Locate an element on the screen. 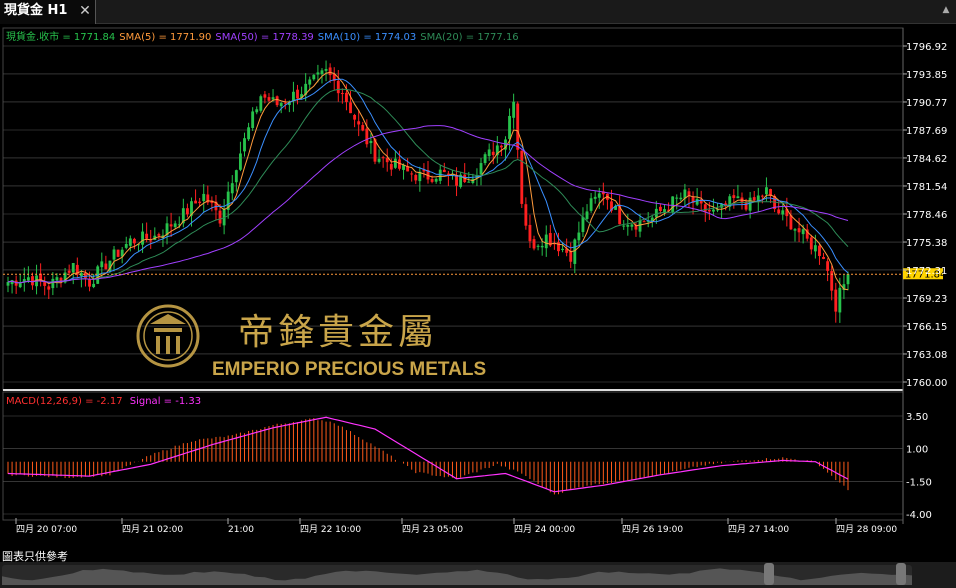 The width and height of the screenshot is (956, 588). macd-histogram is located at coordinates (428, 456).